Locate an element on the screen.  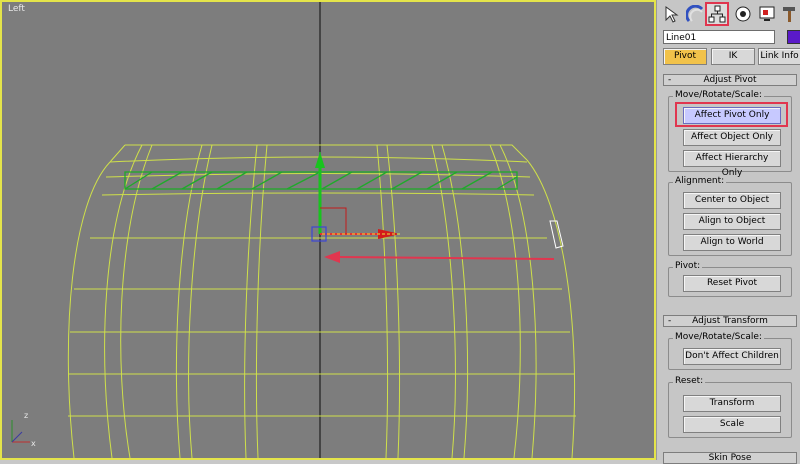
group-title: Reset: is located at coordinates (689, 381).